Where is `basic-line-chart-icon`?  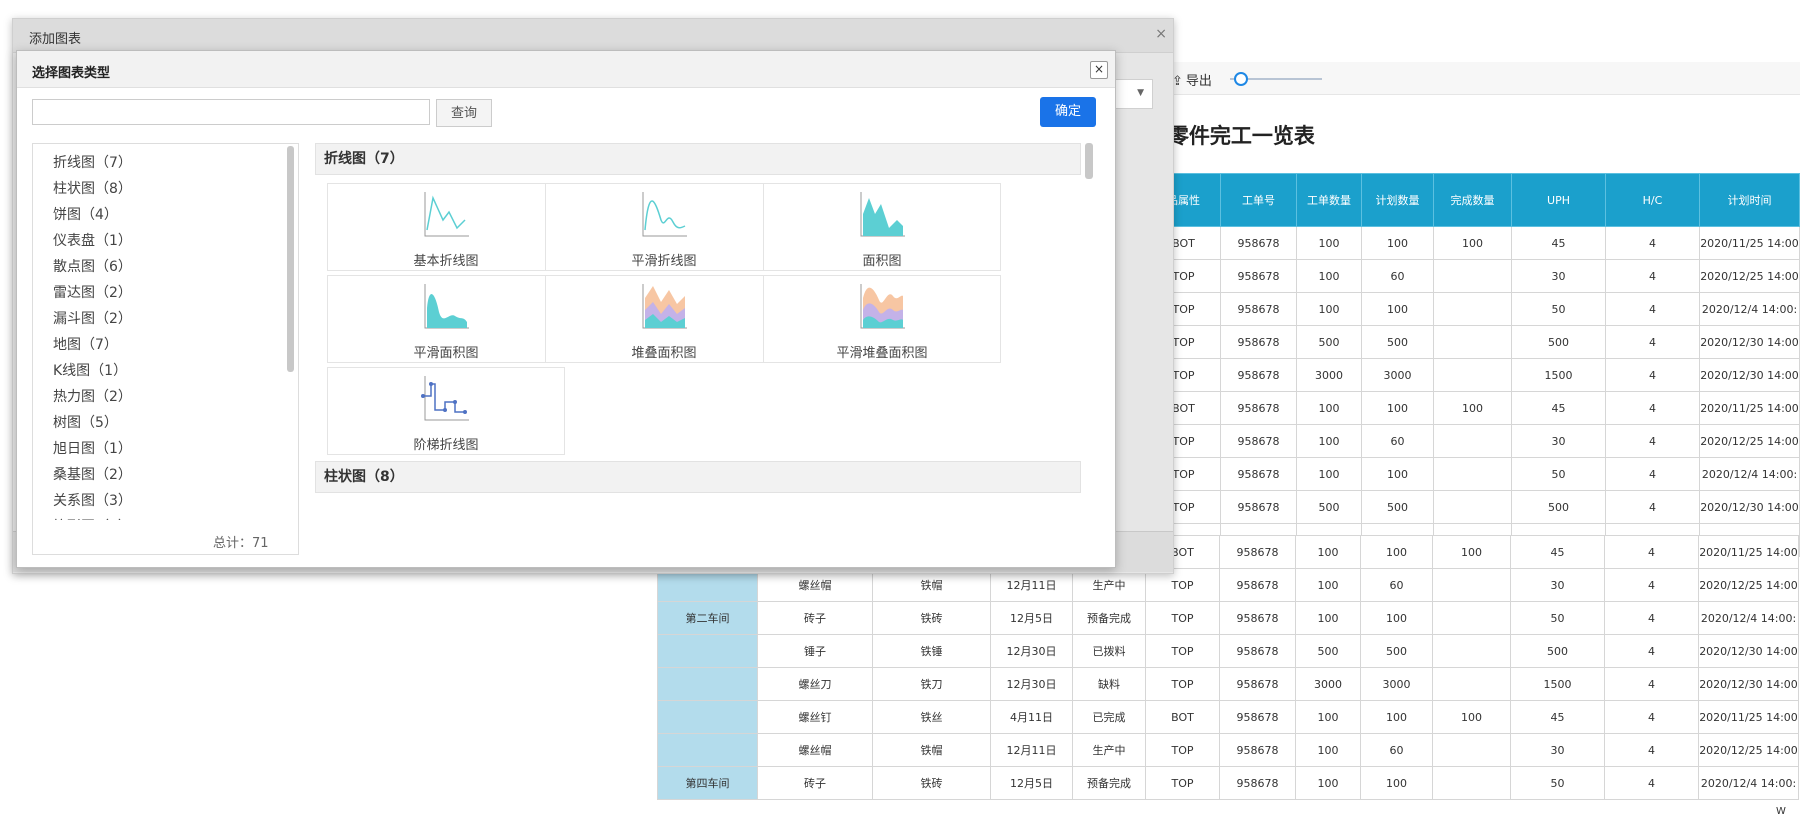 basic-line-chart-icon is located at coordinates (446, 214).